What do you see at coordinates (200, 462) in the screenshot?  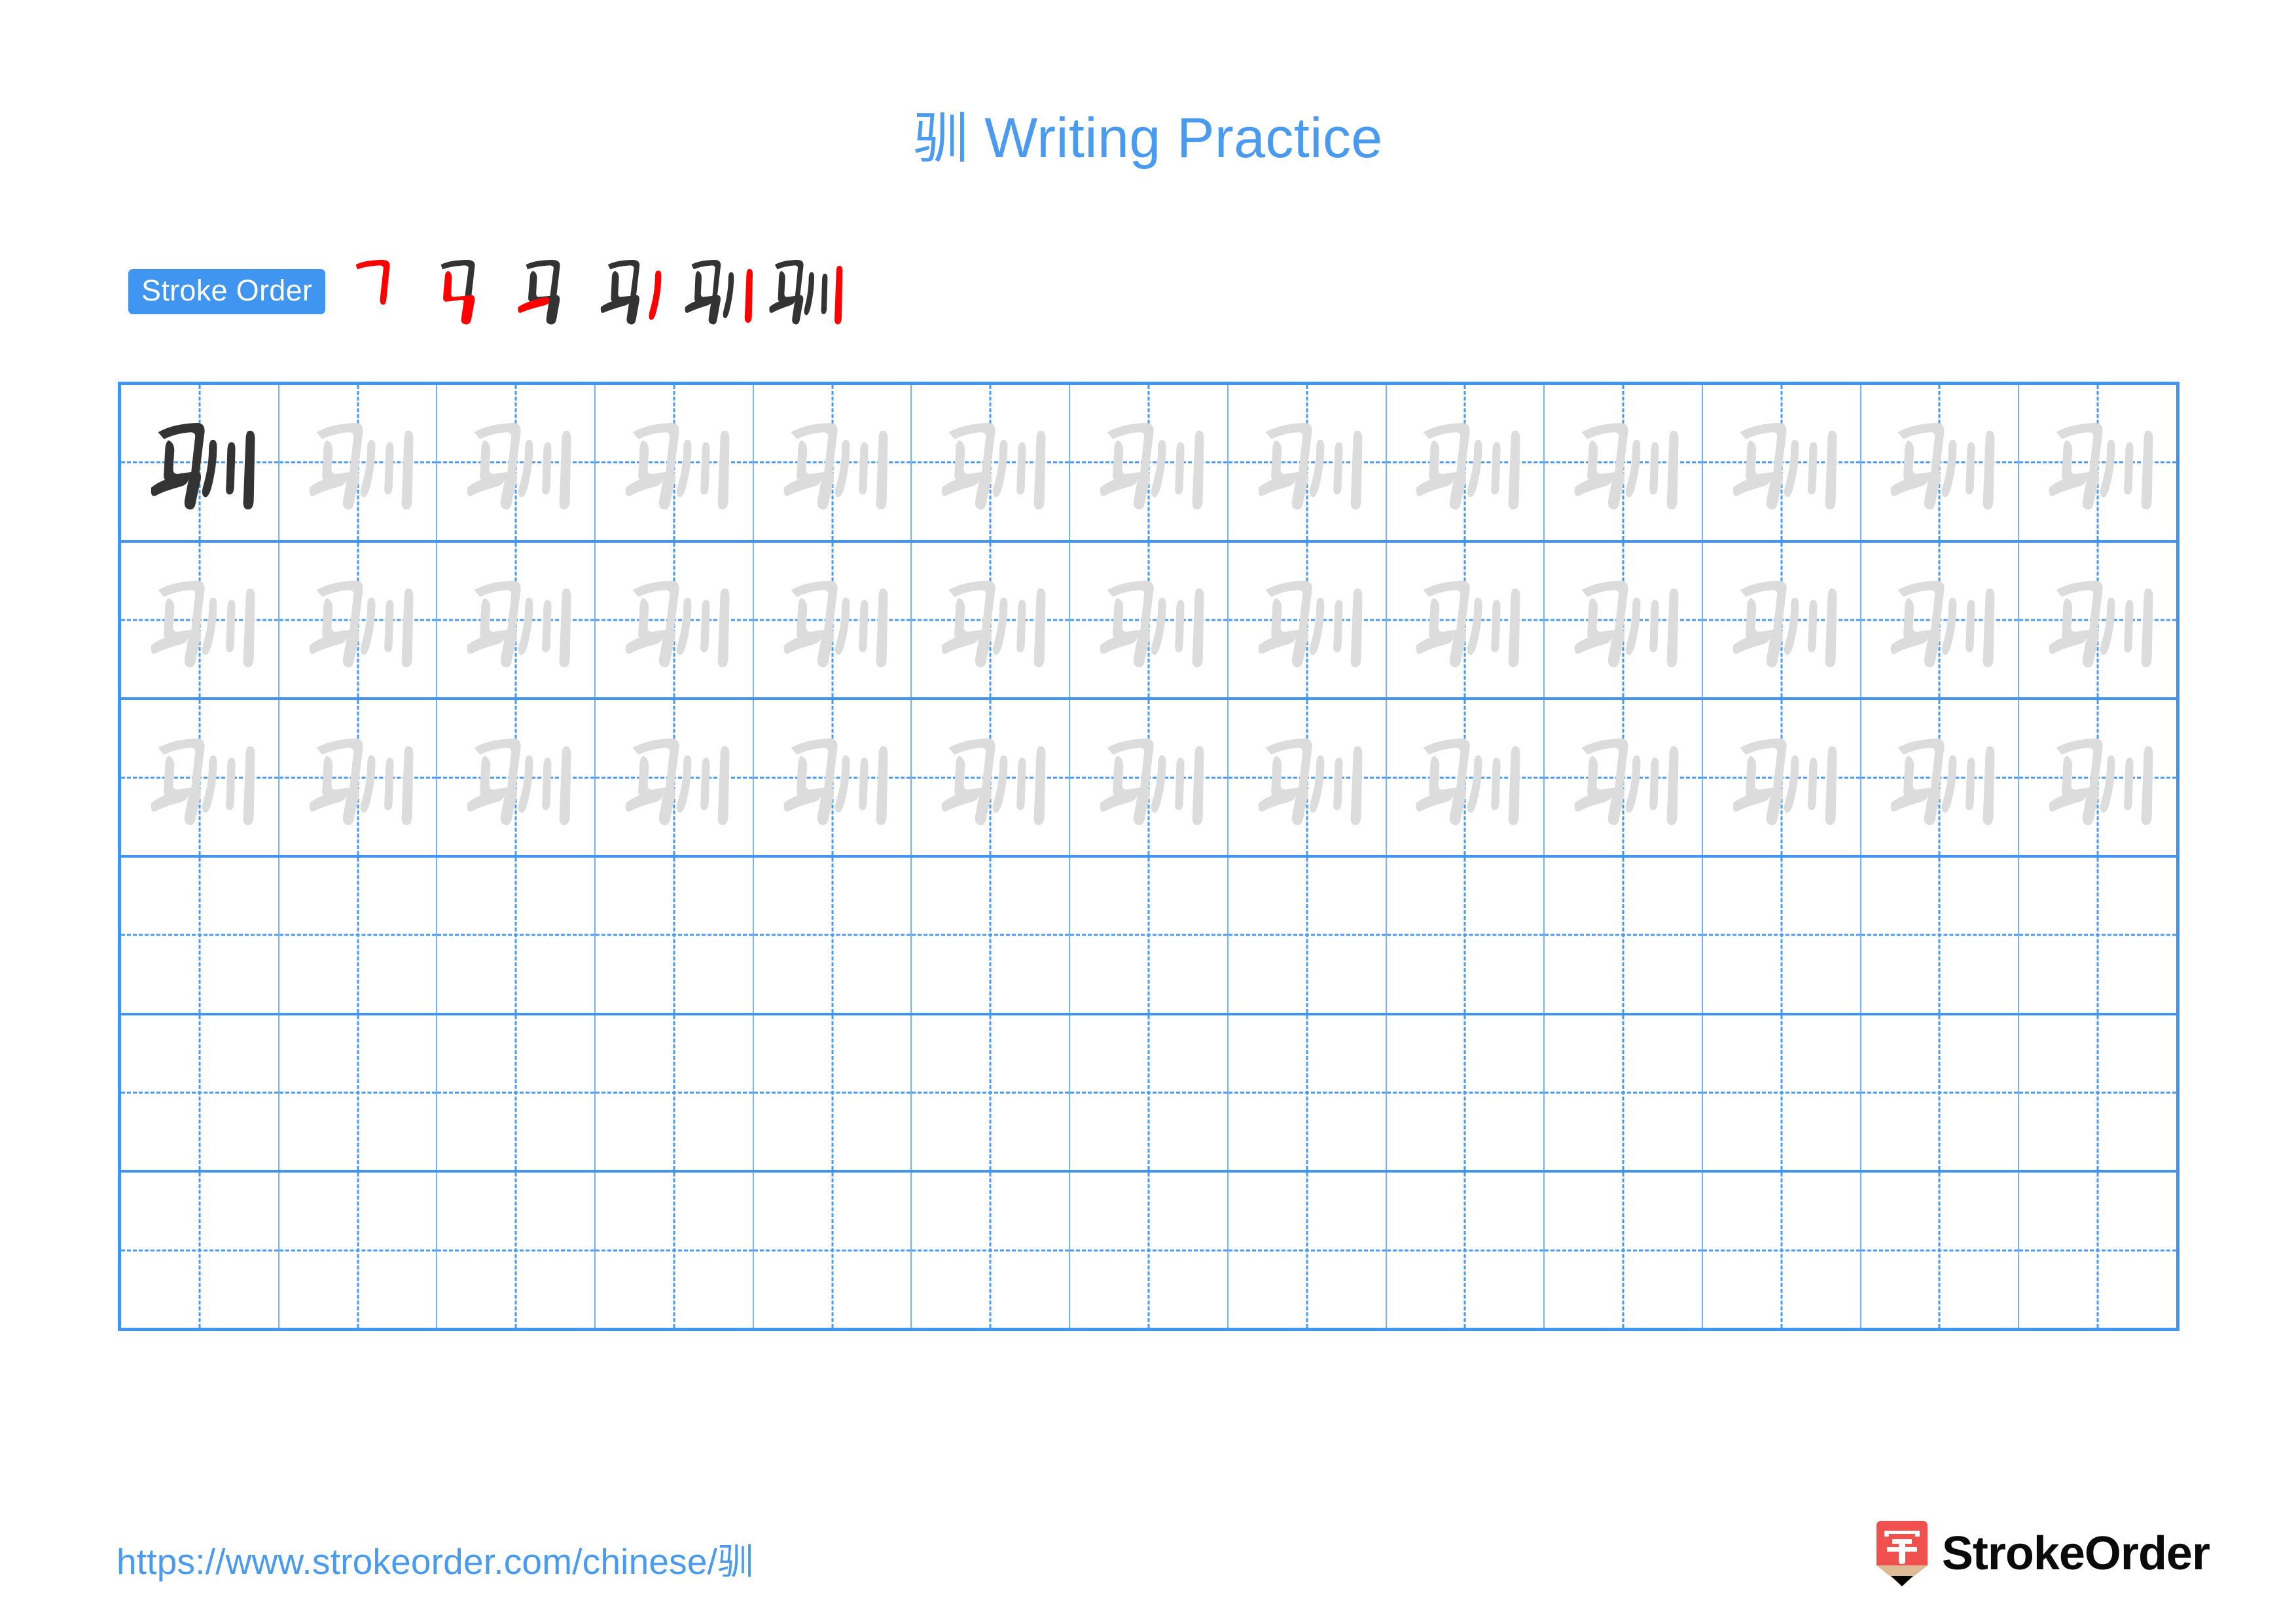 I see `practice-cell-model` at bounding box center [200, 462].